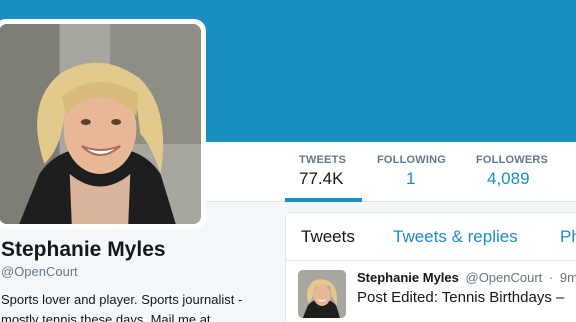 The image size is (576, 322). I want to click on stat-tweets: TWEETS 77.4K, so click(330, 172).